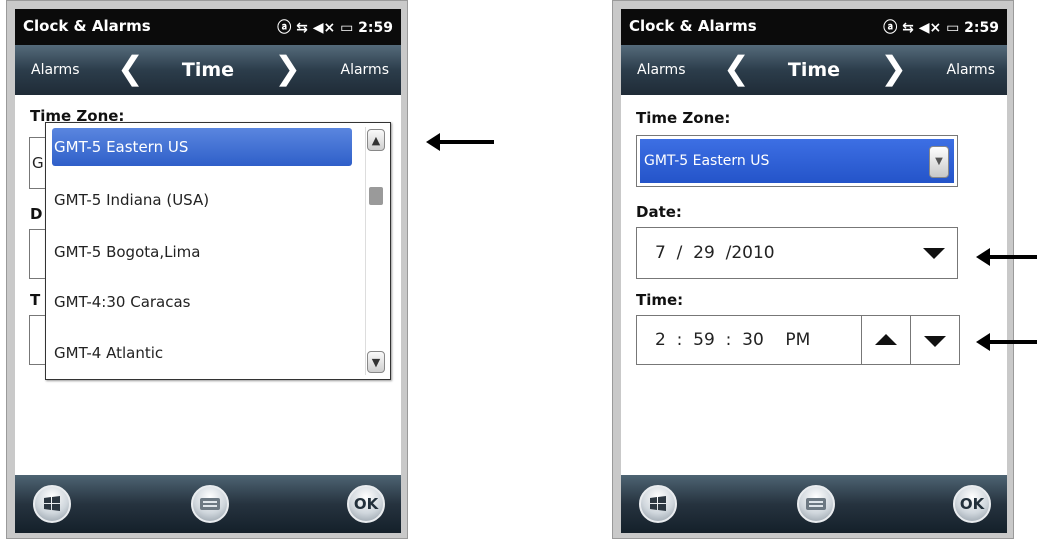  Describe the element at coordinates (375, 251) in the screenshot. I see `dropdown-scrollbar: ▲ ▼` at that location.